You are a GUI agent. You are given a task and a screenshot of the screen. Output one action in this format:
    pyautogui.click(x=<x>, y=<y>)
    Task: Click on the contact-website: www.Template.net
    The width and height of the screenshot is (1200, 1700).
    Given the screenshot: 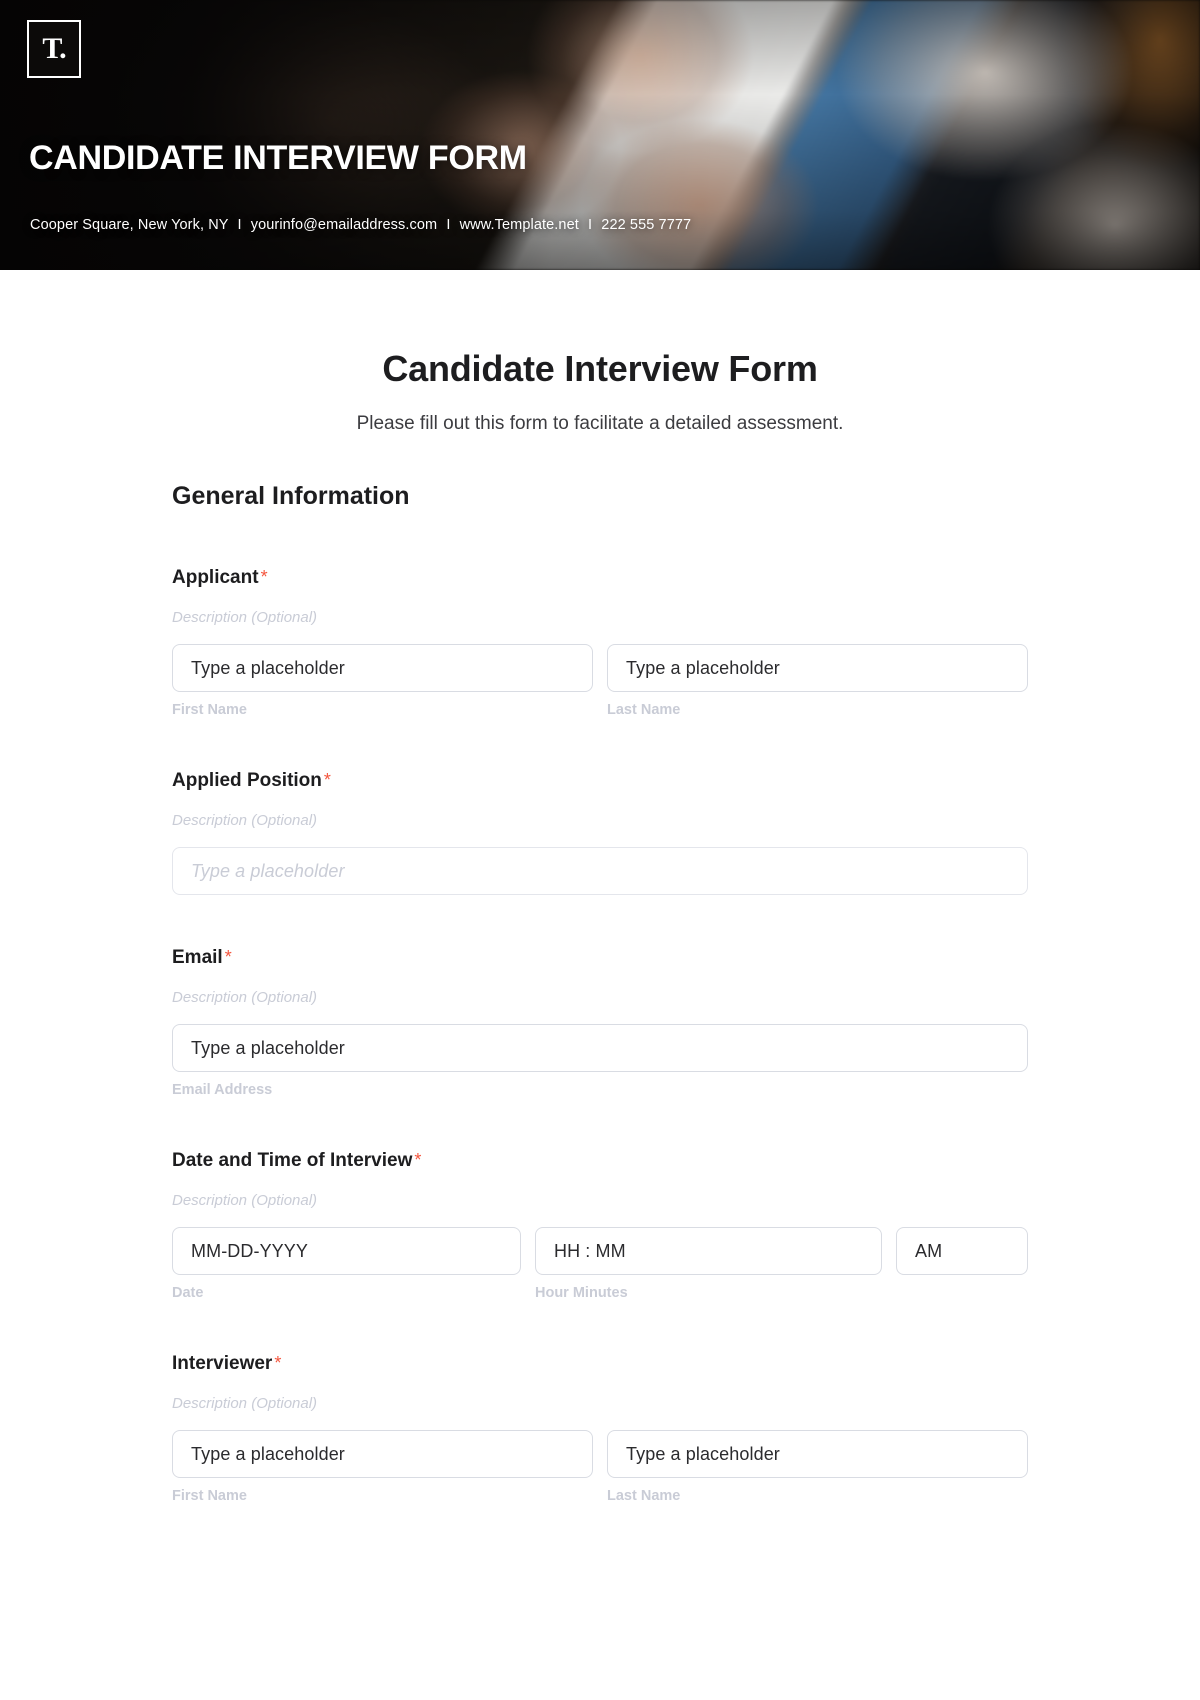 What is the action you would take?
    pyautogui.click(x=519, y=225)
    